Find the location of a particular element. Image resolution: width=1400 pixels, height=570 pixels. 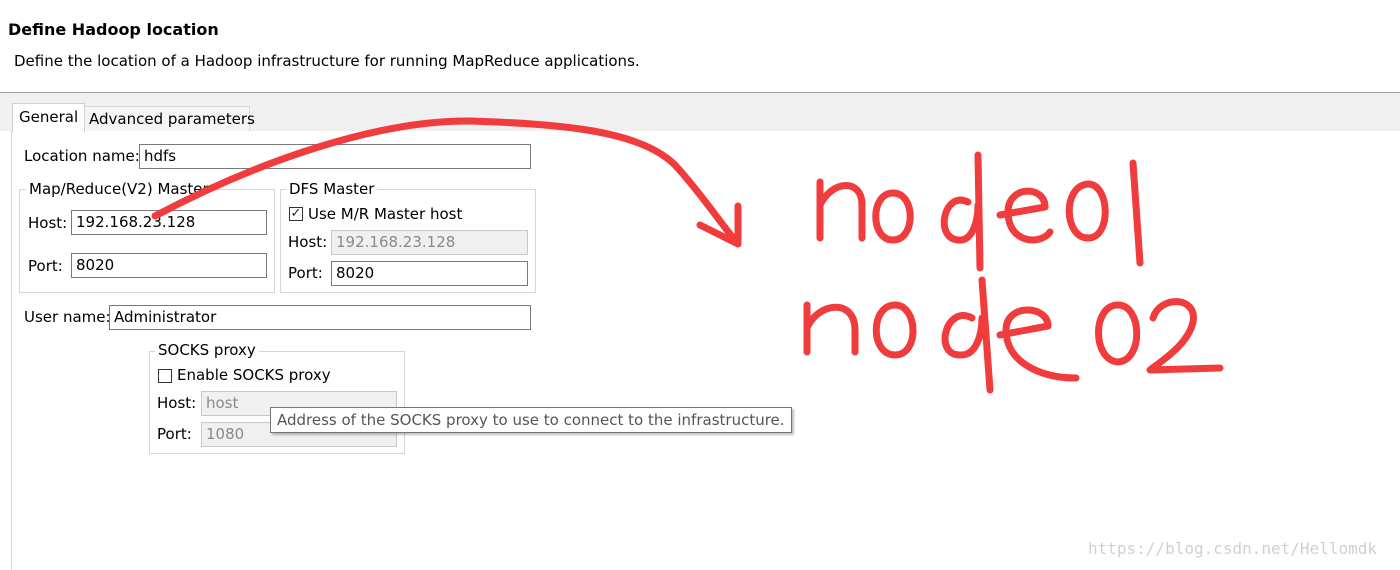

dfs-master-title: DFS Master is located at coordinates (332, 189).